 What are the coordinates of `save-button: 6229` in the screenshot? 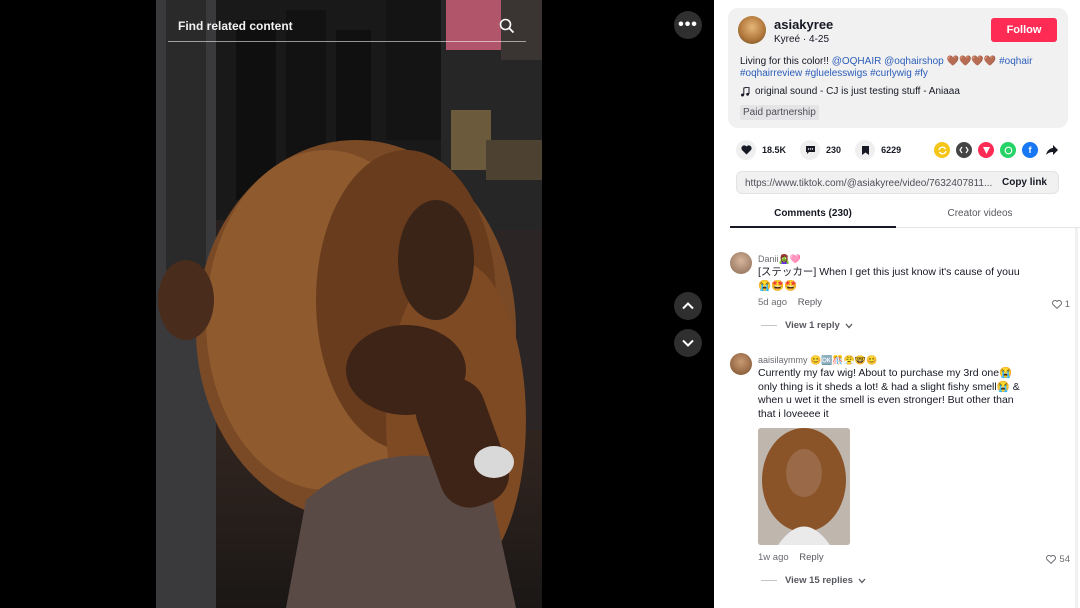 It's located at (878, 150).